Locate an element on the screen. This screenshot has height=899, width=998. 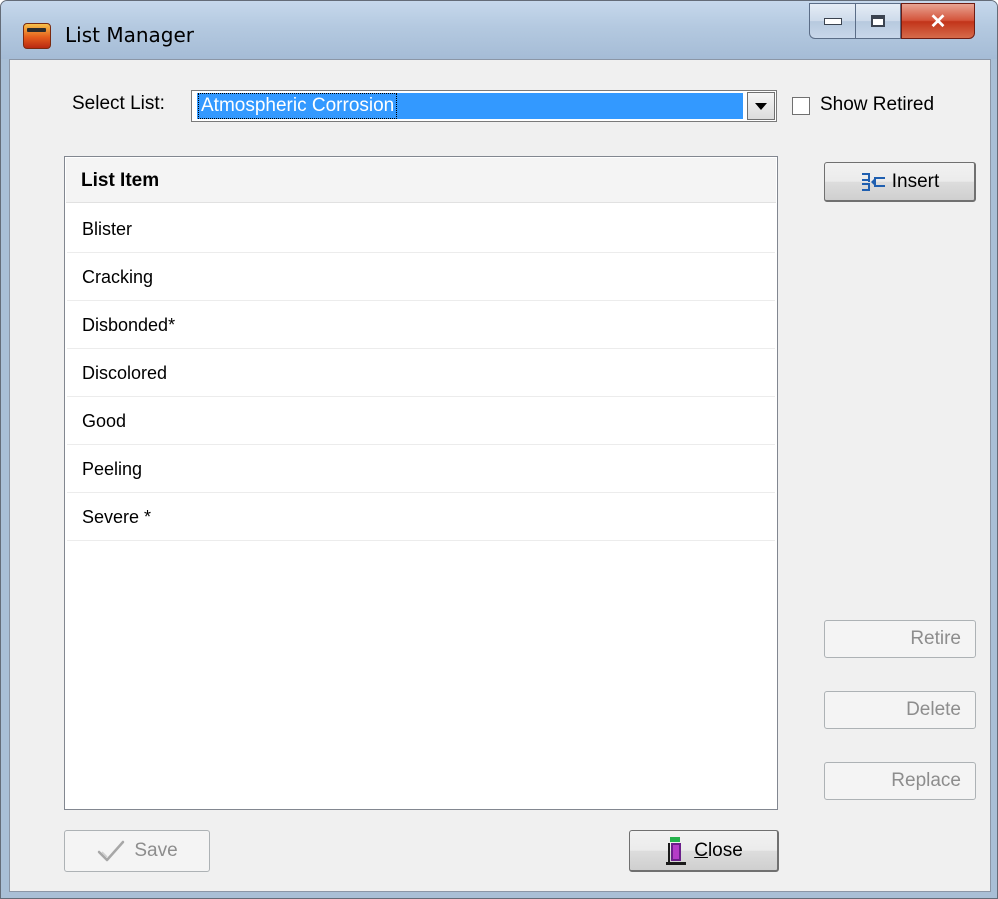
delete-button: Delete is located at coordinates (900, 710).